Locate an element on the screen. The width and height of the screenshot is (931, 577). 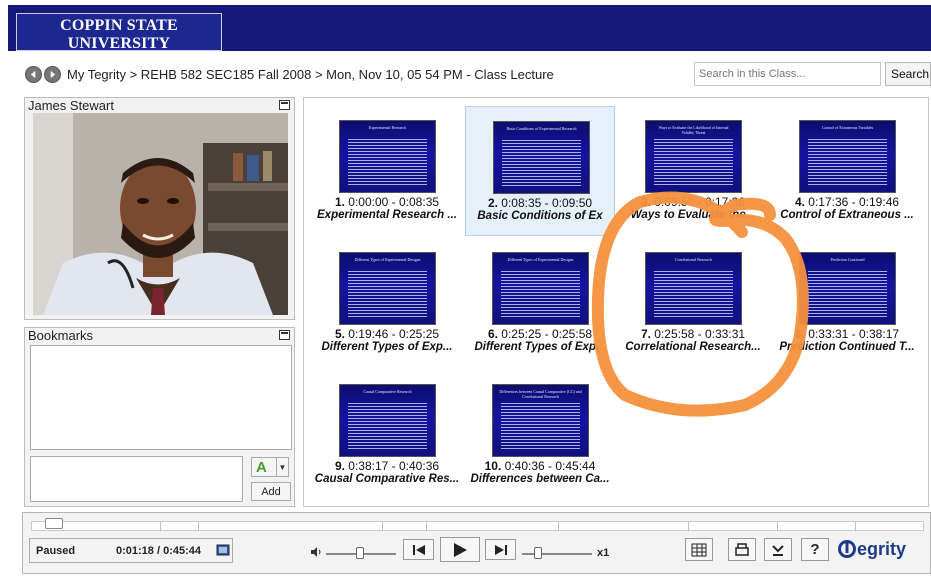
timeline-bar is located at coordinates (477, 526).